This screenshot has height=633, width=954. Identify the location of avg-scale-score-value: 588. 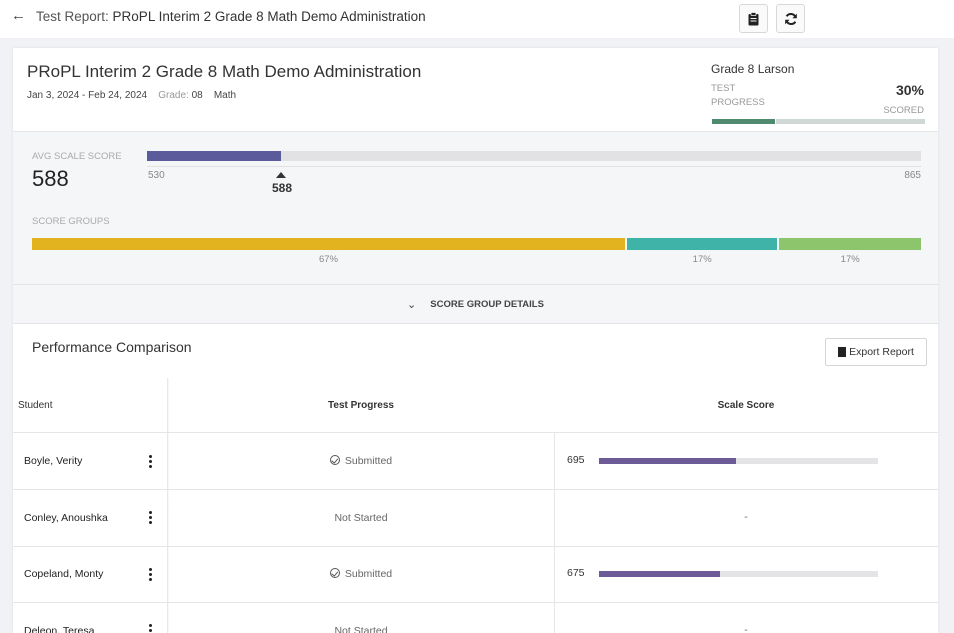
(50, 178).